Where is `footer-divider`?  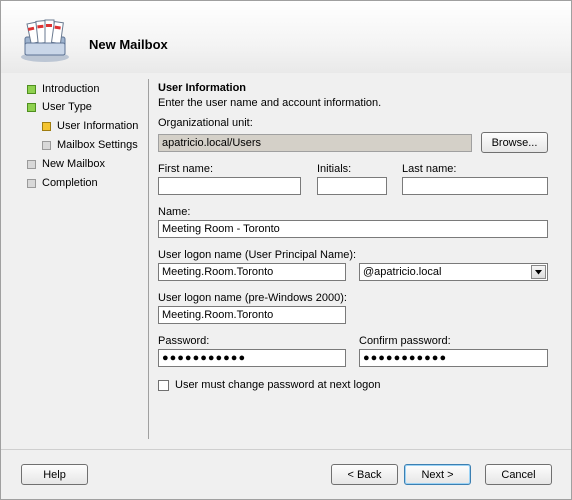 footer-divider is located at coordinates (286, 449).